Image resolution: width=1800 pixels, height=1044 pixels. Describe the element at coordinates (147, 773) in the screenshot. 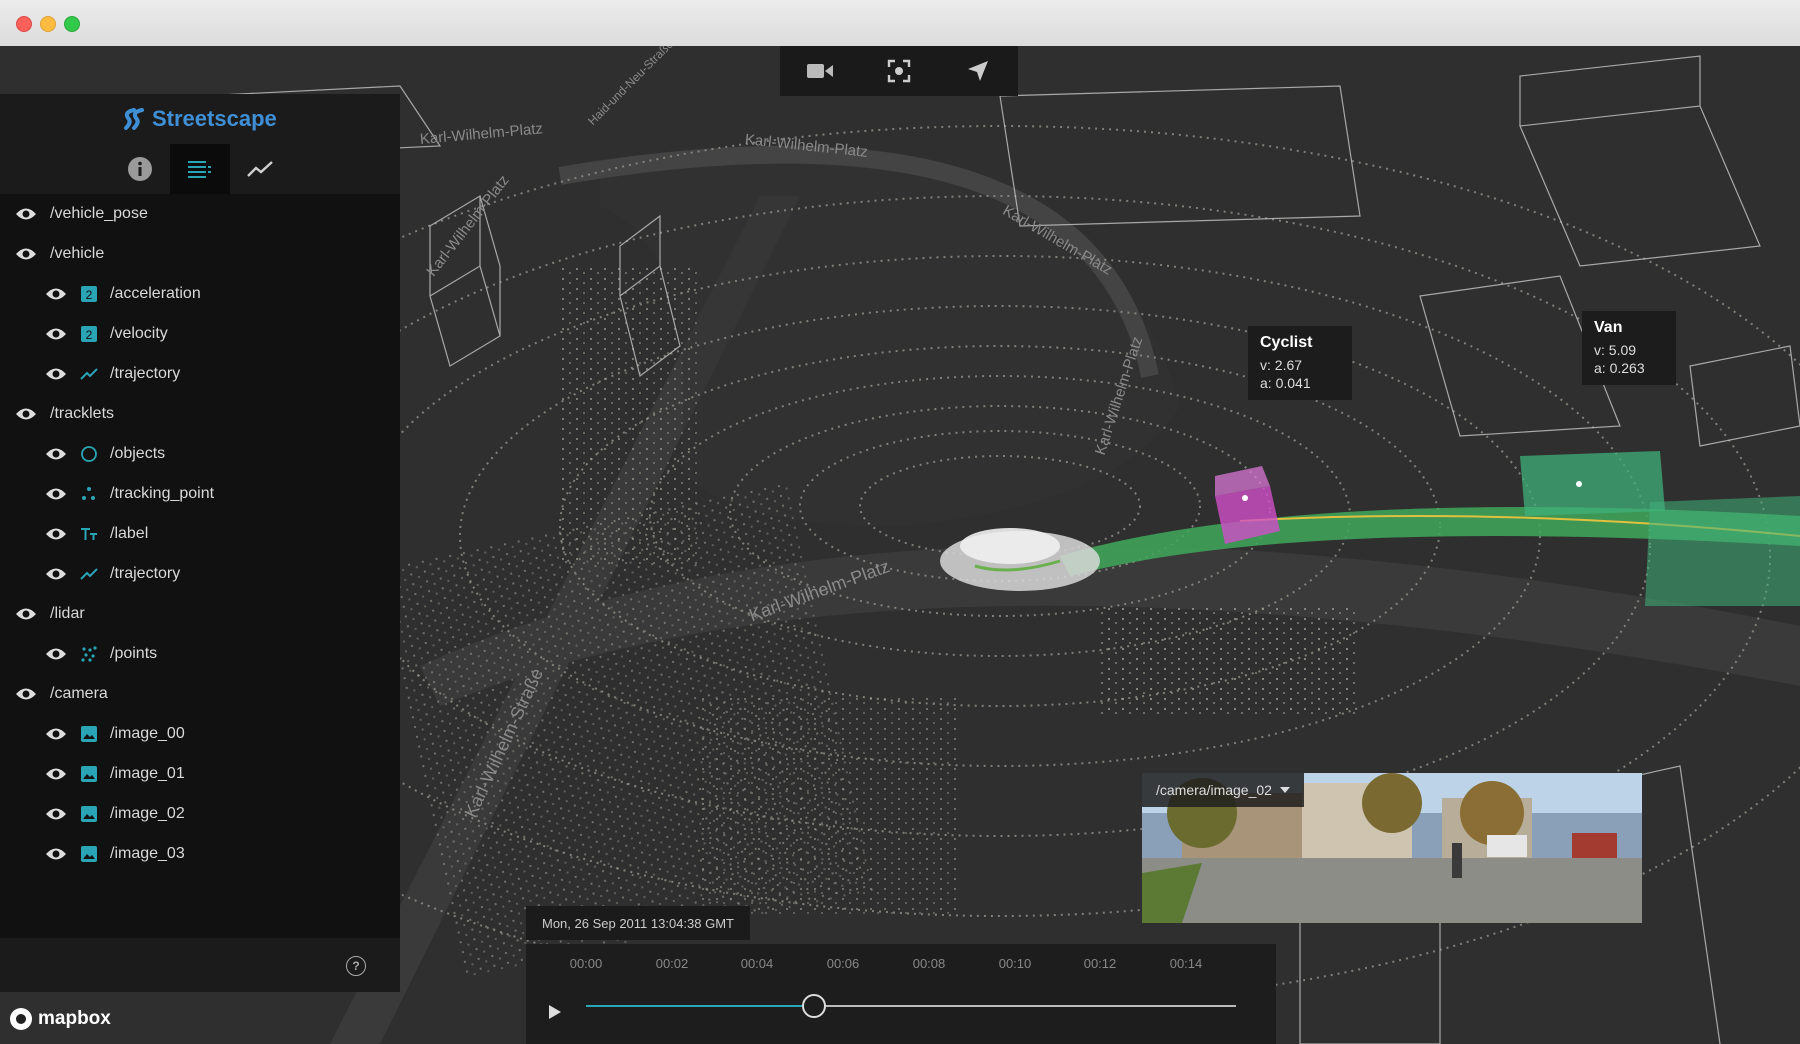

I see `stream-label: /image_01` at that location.